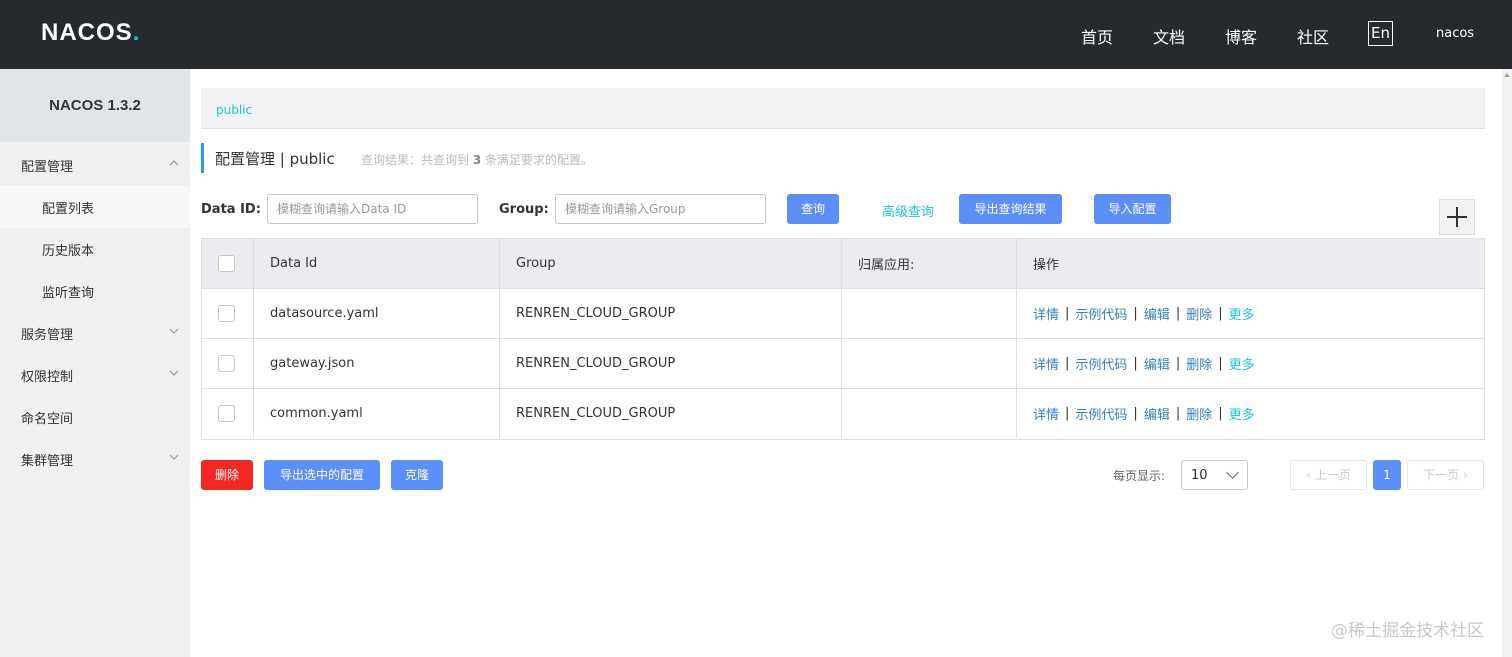 This screenshot has height=657, width=1512. Describe the element at coordinates (1332, 475) in the screenshot. I see `prev-page-label: 上一页` at that location.